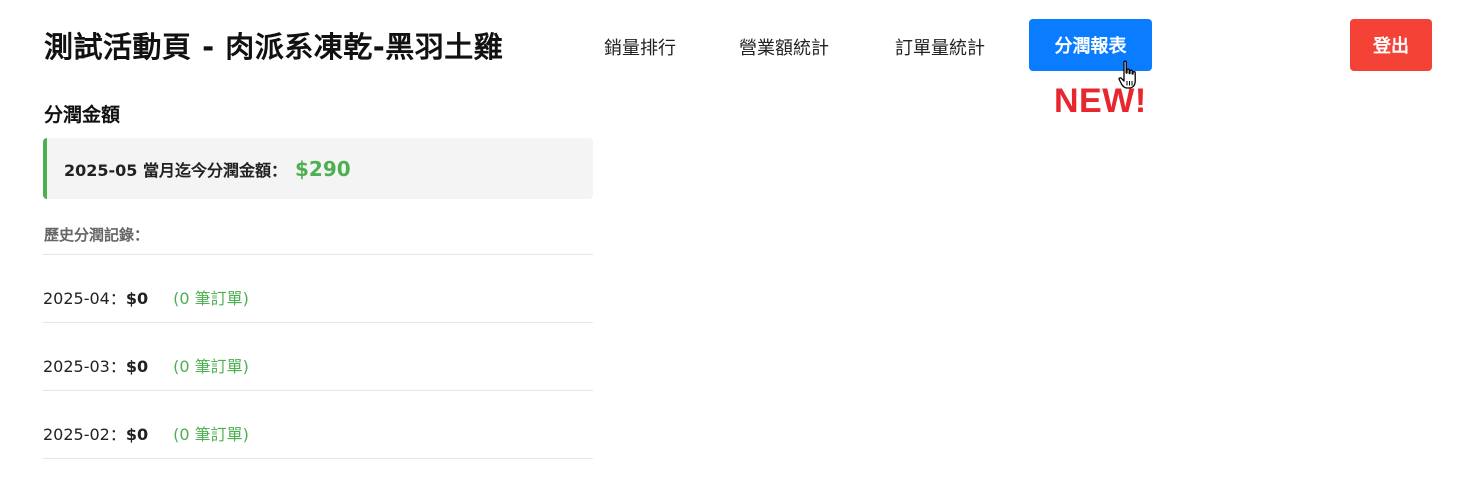 Image resolution: width=1479 pixels, height=497 pixels. What do you see at coordinates (1100, 101) in the screenshot?
I see `new-badge: NEW!` at bounding box center [1100, 101].